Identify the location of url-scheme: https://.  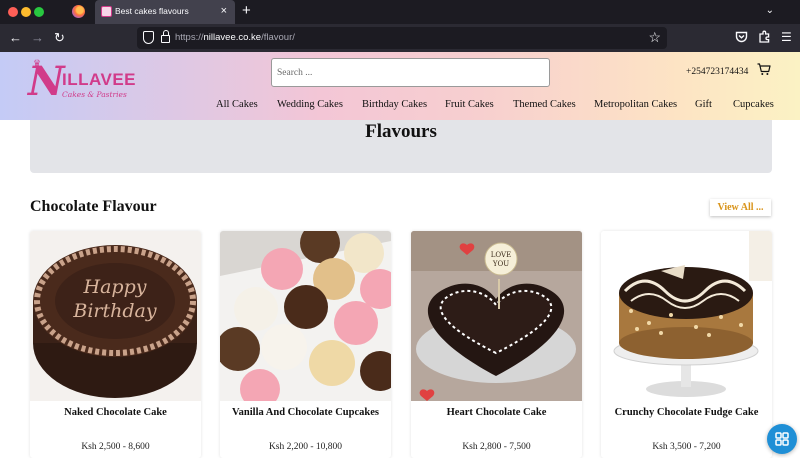
(189, 37).